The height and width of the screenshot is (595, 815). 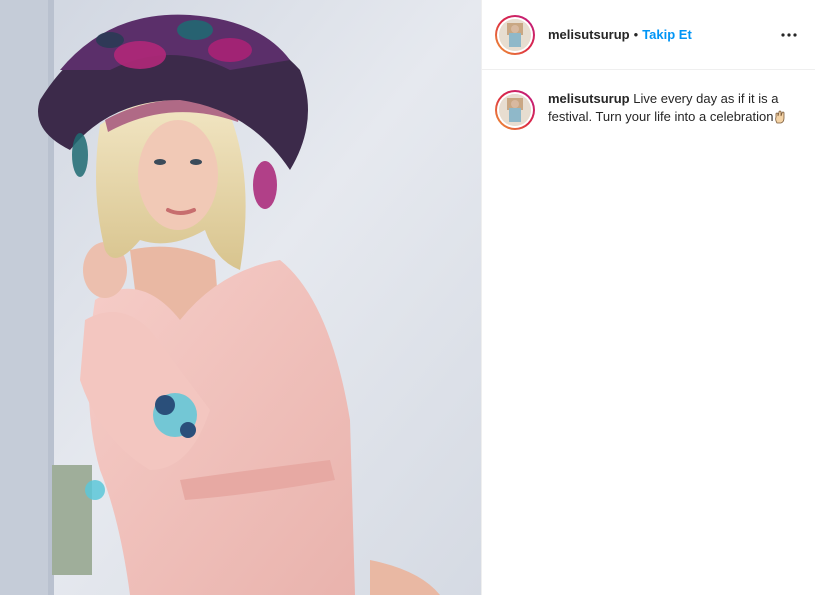 I want to click on more-options-icon, so click(x=789, y=35).